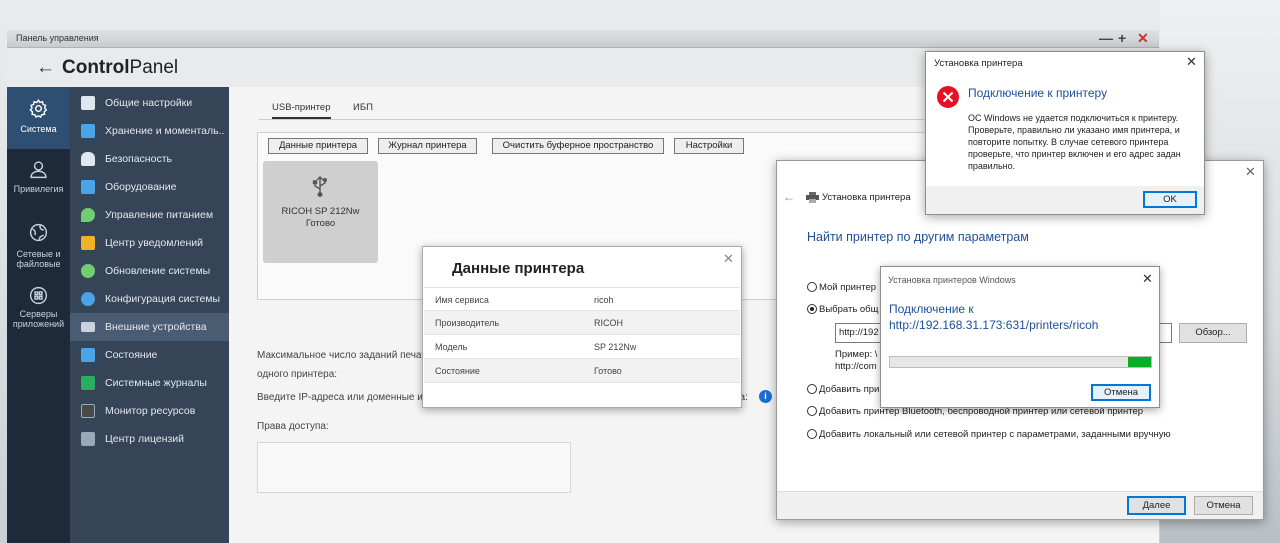 The height and width of the screenshot is (543, 1280). Describe the element at coordinates (849, 309) in the screenshot. I see `radio-label: Выбрать общ` at that location.